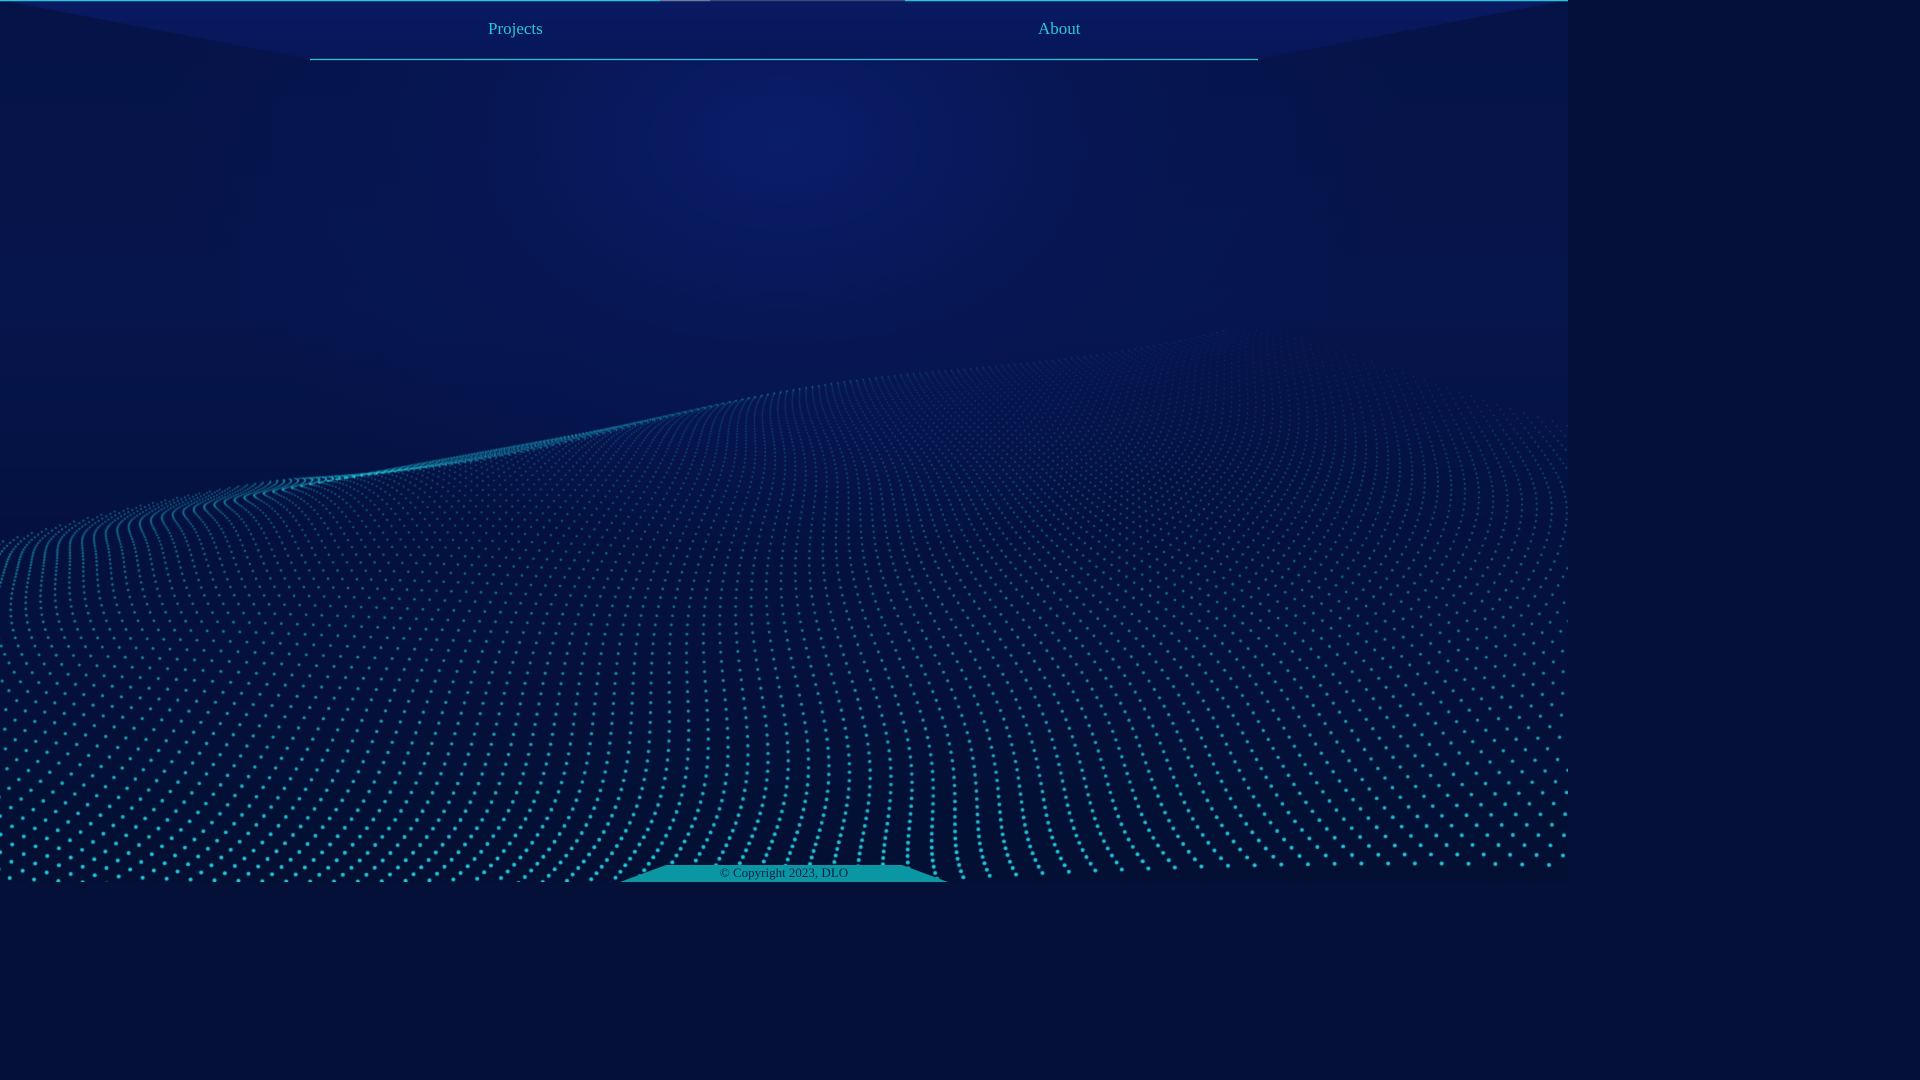  I want to click on top-navigation: Projects About, so click(784, 31).